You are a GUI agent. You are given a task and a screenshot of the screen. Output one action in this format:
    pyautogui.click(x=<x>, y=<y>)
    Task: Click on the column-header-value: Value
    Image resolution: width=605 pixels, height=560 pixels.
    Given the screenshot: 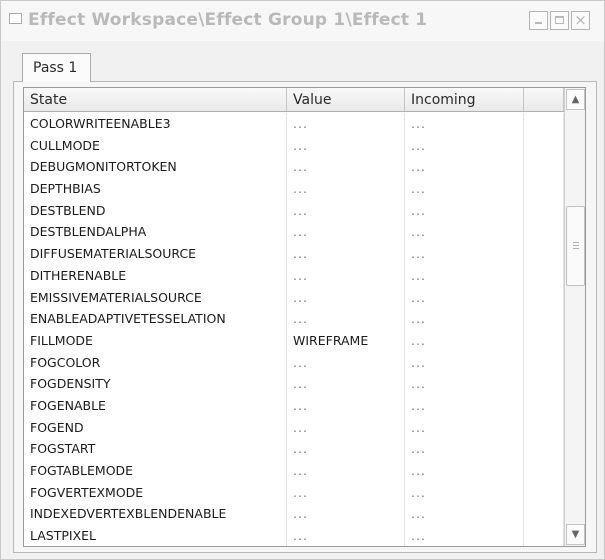 What is the action you would take?
    pyautogui.click(x=346, y=99)
    